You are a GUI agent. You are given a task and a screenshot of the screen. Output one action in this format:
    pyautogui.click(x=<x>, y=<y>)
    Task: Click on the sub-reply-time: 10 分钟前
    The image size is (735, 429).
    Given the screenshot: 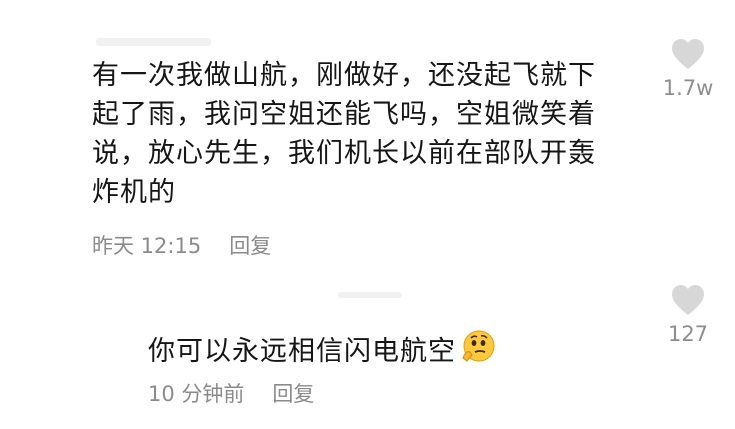 What is the action you would take?
    pyautogui.click(x=196, y=394)
    